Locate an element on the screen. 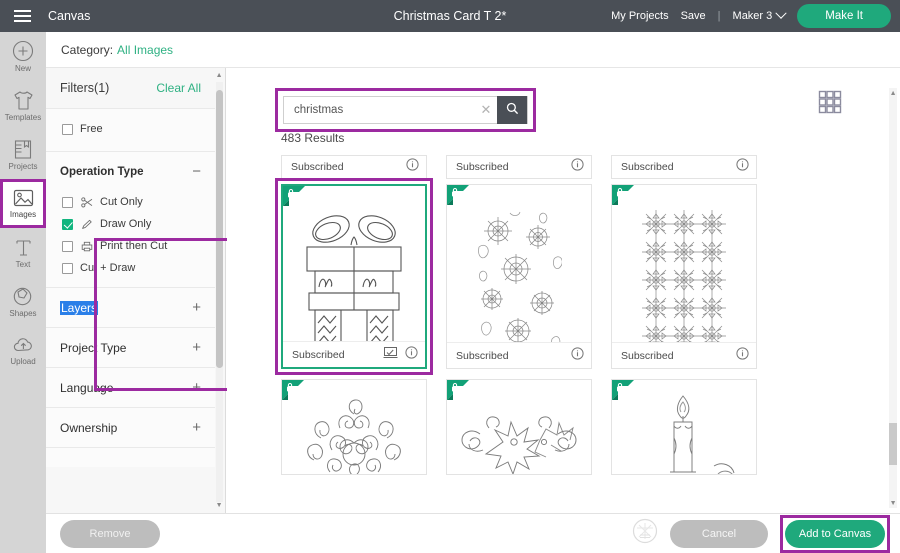 The width and height of the screenshot is (900, 553). results-scrollbar-thumb is located at coordinates (893, 444).